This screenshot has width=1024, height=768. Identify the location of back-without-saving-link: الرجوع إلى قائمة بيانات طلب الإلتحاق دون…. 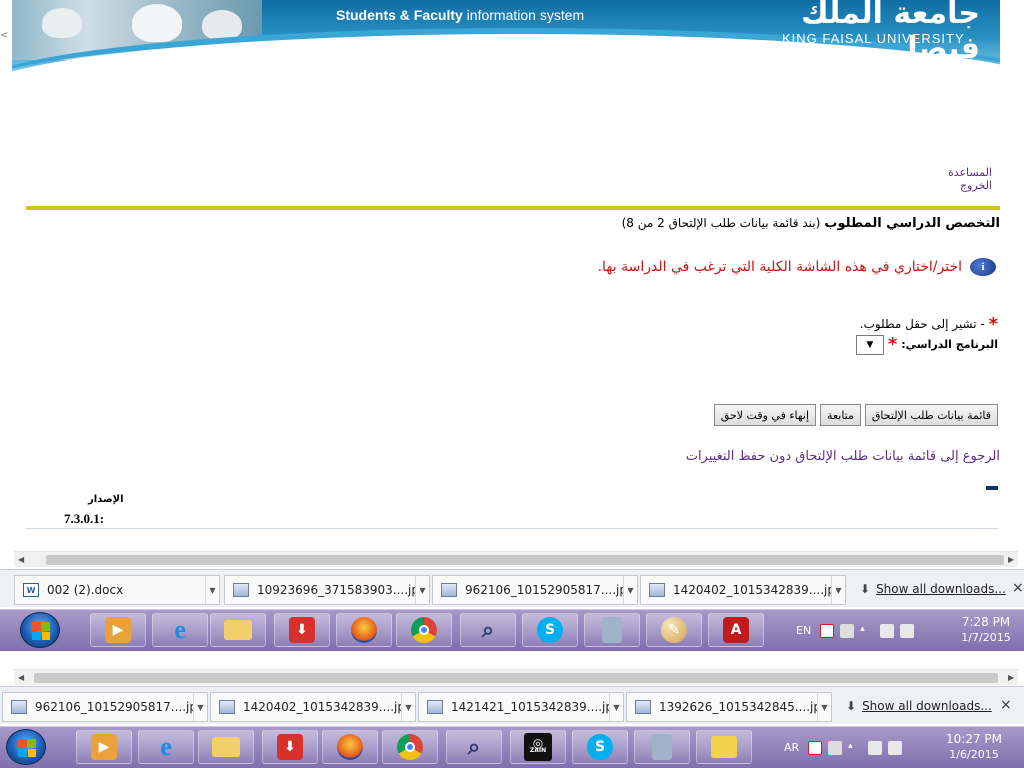
(843, 456).